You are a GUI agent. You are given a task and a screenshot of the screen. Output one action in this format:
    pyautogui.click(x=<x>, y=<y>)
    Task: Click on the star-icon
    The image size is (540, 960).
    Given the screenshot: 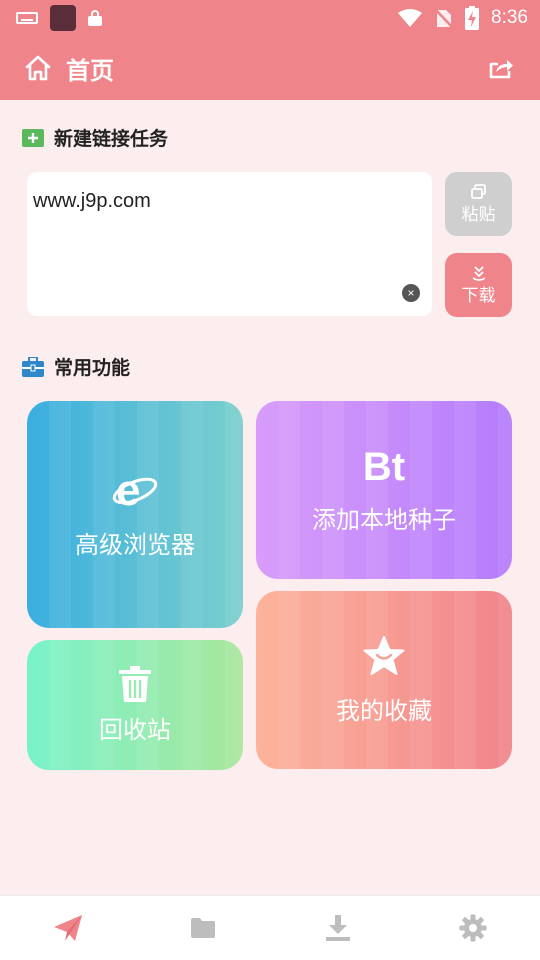 What is the action you would take?
    pyautogui.click(x=384, y=655)
    